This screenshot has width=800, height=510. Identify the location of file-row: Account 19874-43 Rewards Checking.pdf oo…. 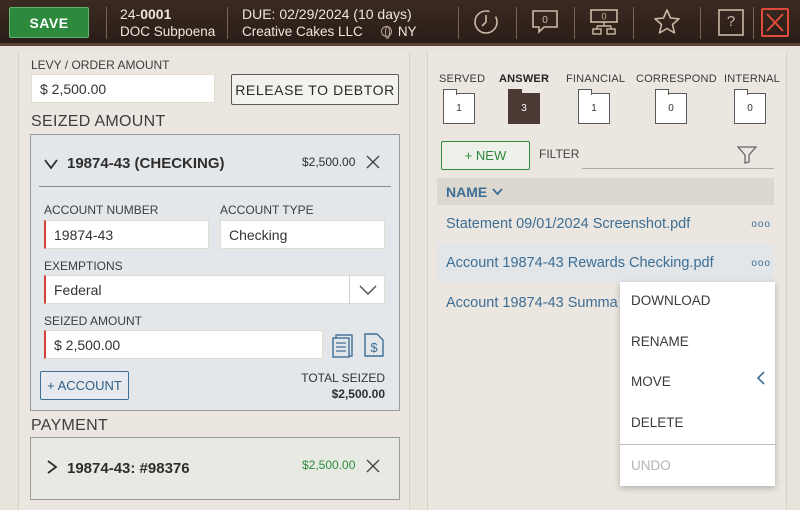
(605, 263).